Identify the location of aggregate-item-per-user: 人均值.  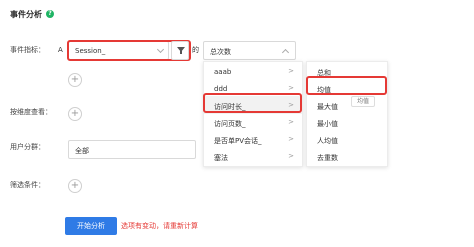
(347, 139).